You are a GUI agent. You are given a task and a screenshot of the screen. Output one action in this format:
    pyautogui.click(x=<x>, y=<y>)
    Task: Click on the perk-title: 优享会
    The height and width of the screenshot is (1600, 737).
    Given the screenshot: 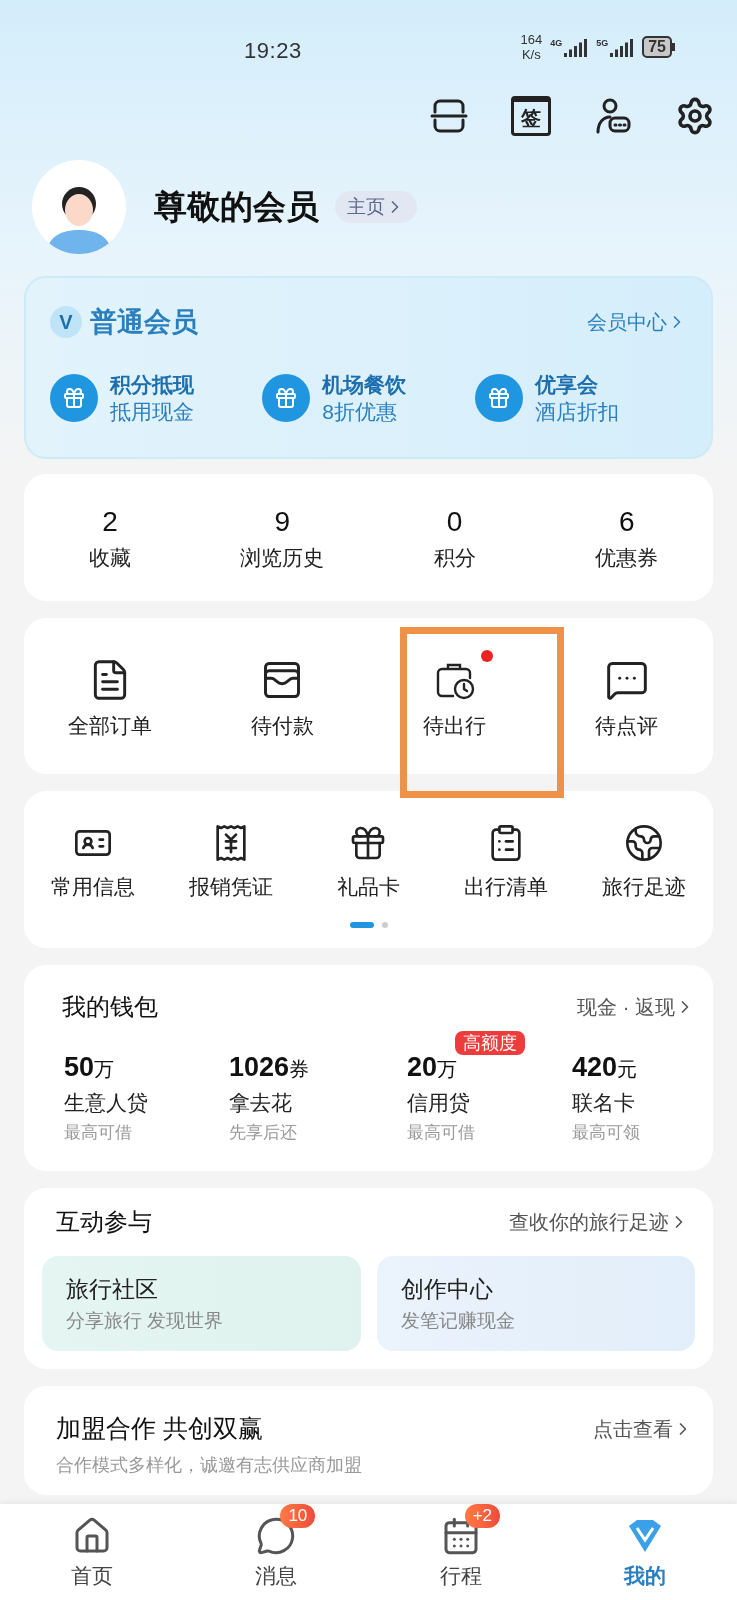 What is the action you would take?
    pyautogui.click(x=566, y=384)
    